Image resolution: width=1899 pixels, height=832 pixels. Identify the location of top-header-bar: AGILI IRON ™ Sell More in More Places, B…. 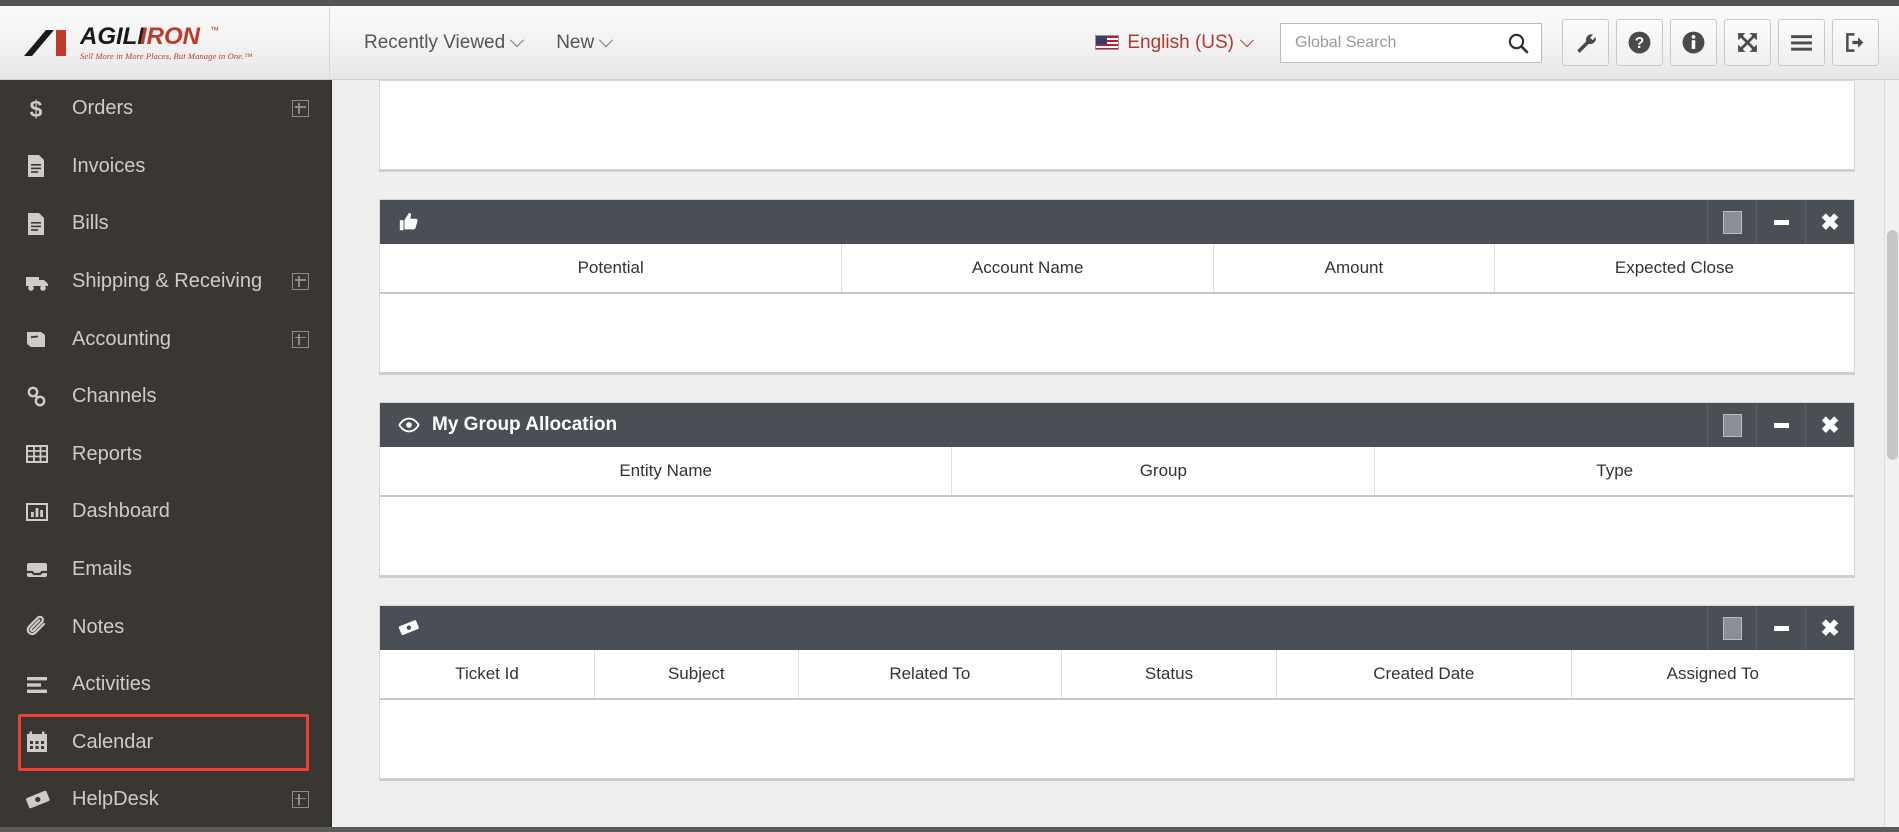
(949, 43).